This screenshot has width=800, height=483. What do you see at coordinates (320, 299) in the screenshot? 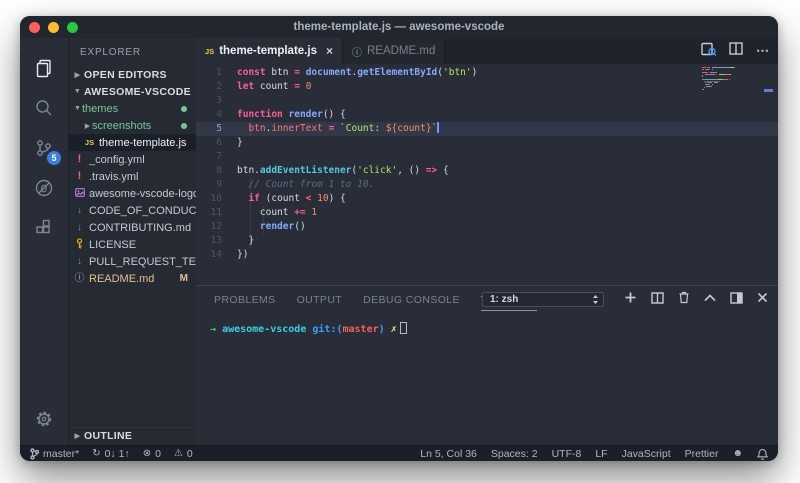
I see `panel-tab-output: OUTPUT` at bounding box center [320, 299].